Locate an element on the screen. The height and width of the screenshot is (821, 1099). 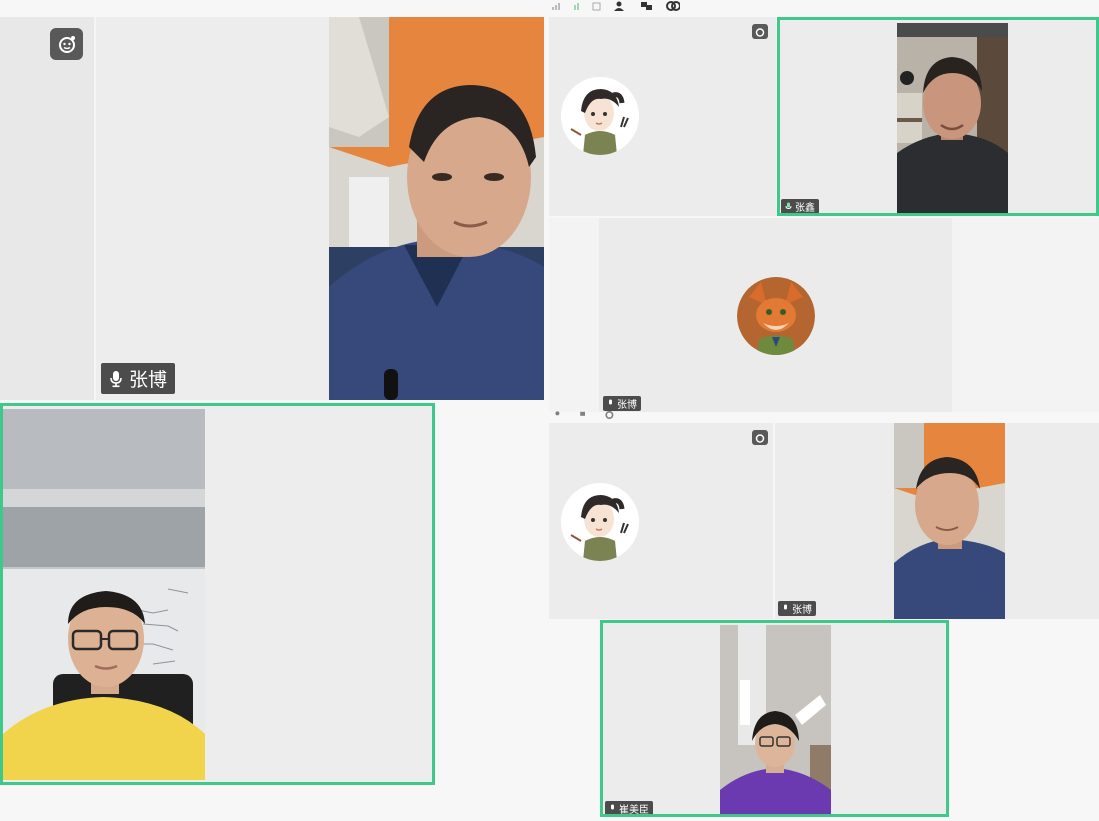
active-speaker-tile-bottom: 崔美臣 is located at coordinates (774, 718).